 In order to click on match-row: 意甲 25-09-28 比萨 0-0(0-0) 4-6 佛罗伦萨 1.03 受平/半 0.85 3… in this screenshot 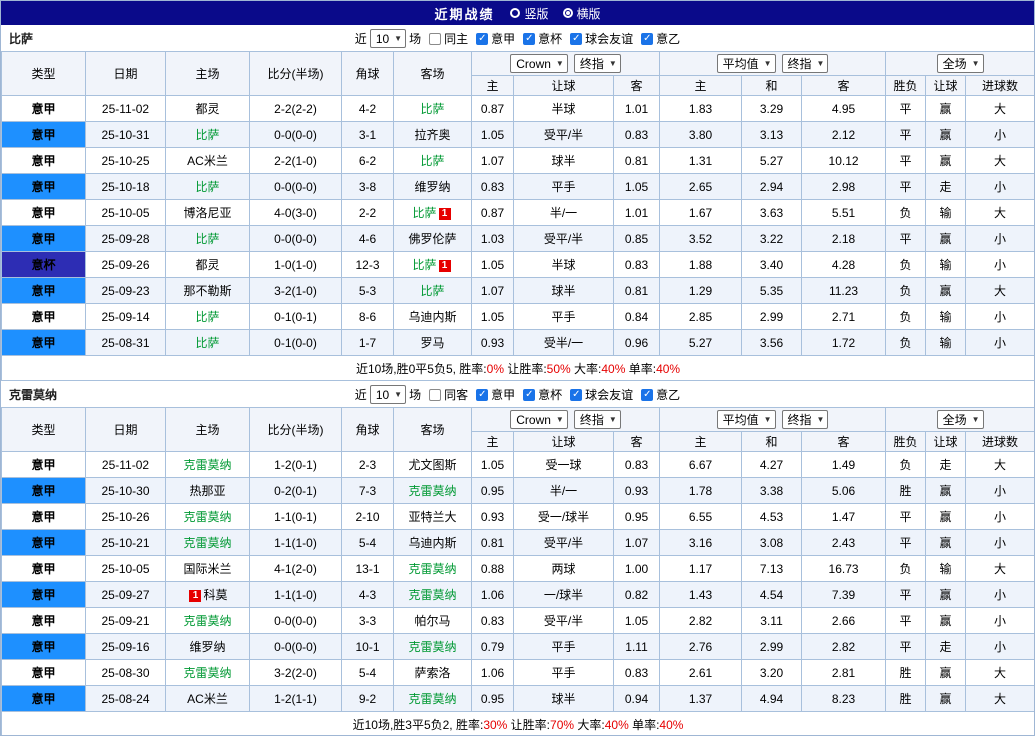, I will do `click(517, 238)`.